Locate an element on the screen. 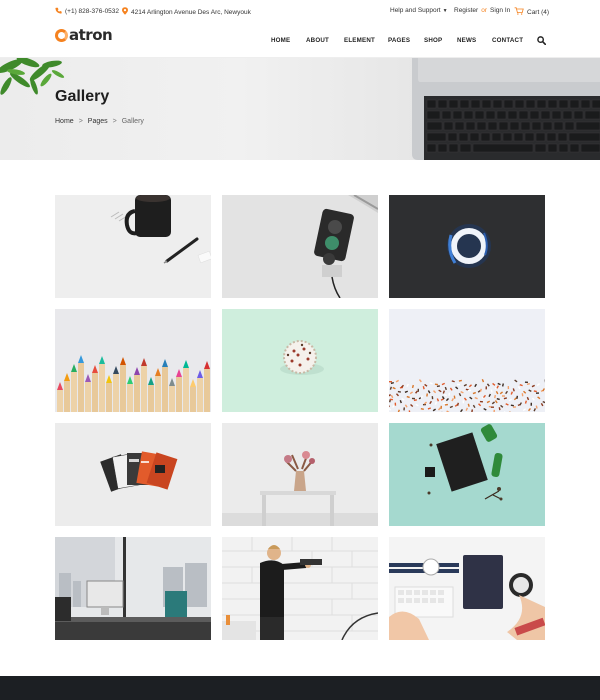  traffic-light-tile is located at coordinates (300, 246).